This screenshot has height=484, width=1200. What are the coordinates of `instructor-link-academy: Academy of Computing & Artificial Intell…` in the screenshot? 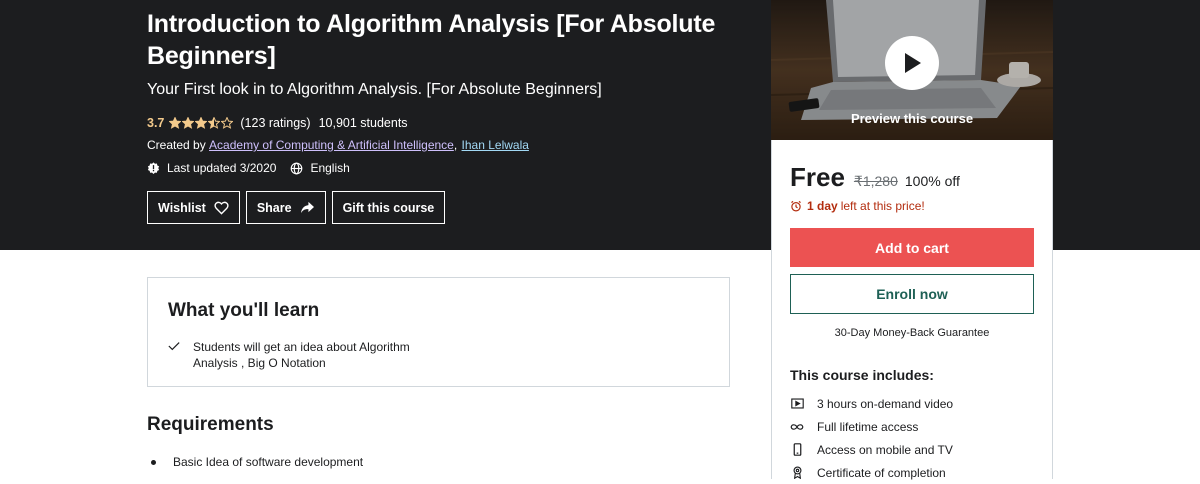 It's located at (331, 145).